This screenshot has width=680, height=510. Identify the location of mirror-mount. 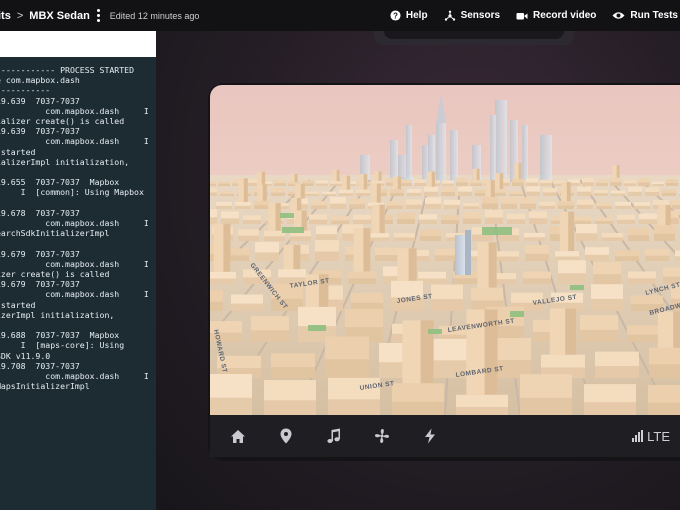
(474, 35).